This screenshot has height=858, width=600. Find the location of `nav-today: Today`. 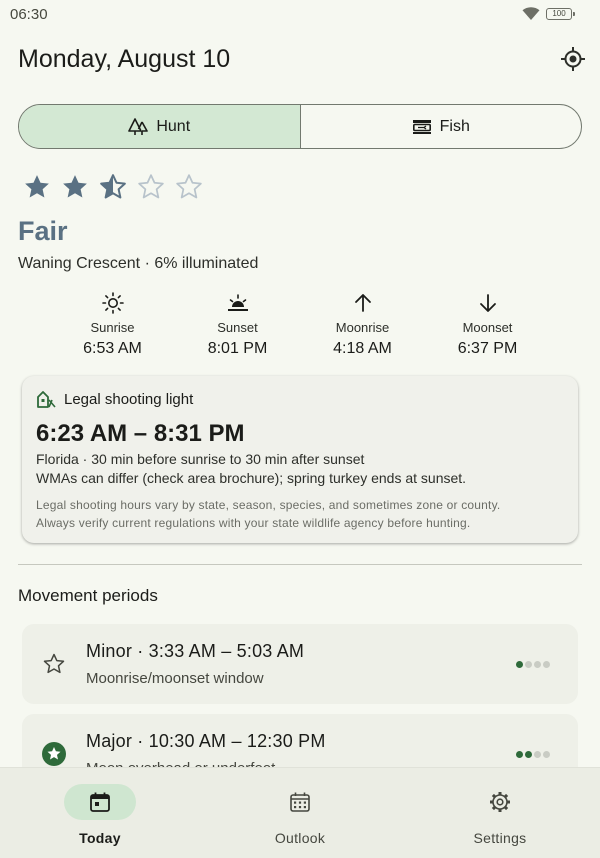

nav-today: Today is located at coordinates (100, 813).